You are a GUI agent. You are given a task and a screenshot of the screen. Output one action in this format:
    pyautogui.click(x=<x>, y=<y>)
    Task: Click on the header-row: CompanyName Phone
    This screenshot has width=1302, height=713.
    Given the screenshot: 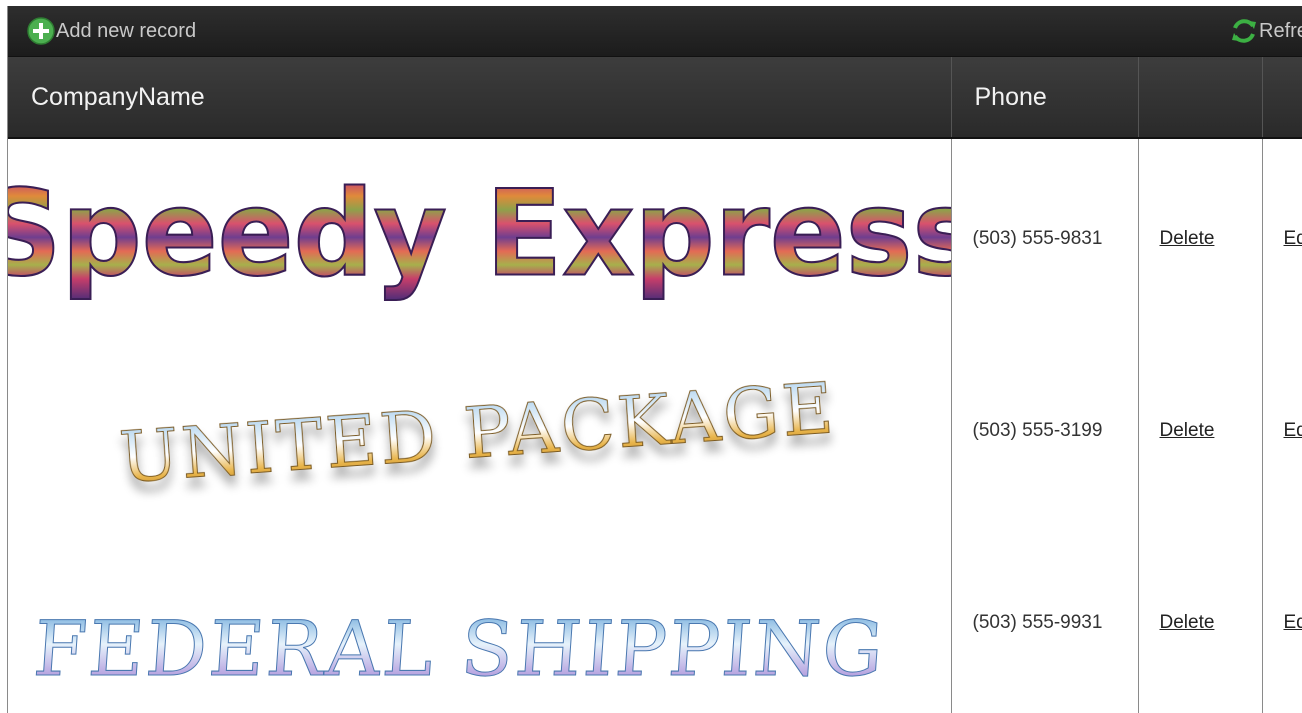 What is the action you would take?
    pyautogui.click(x=655, y=98)
    